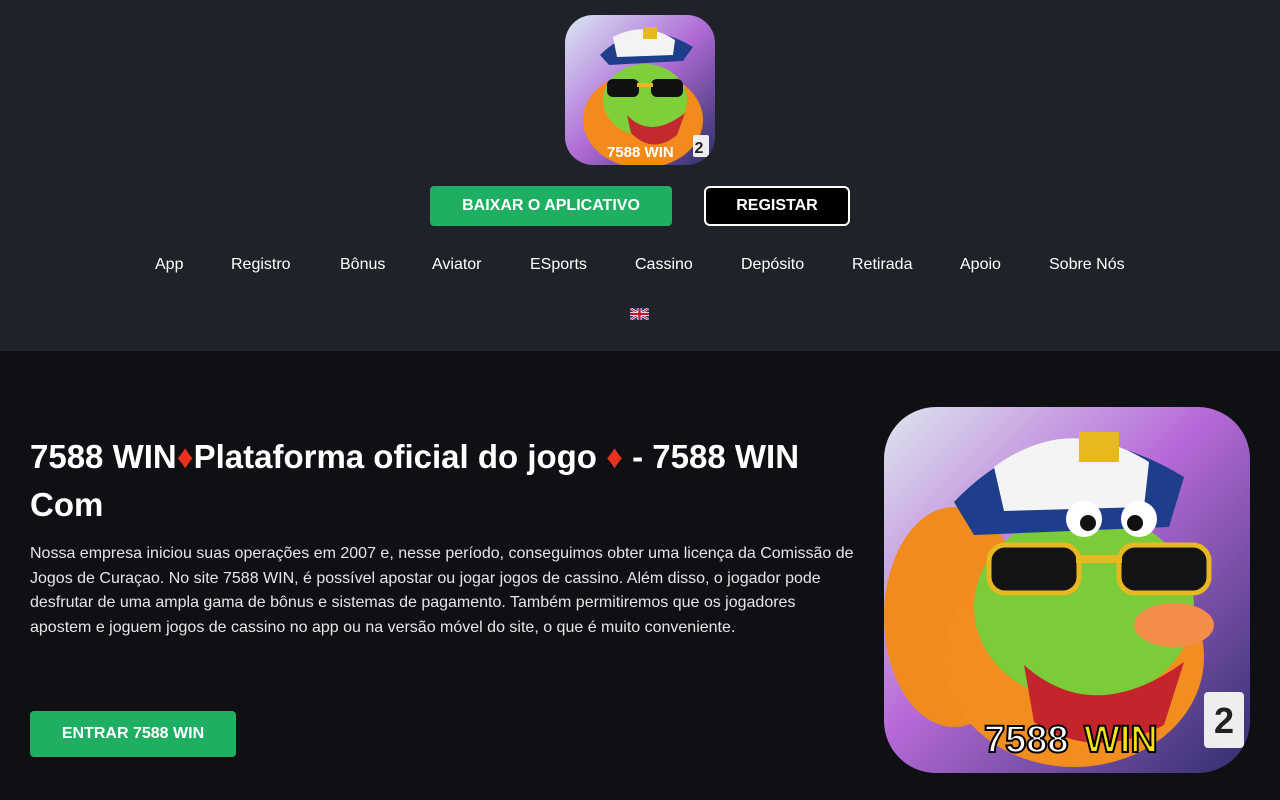 The height and width of the screenshot is (800, 1280). What do you see at coordinates (640, 152) in the screenshot?
I see `logo-text: 7588 WIN` at bounding box center [640, 152].